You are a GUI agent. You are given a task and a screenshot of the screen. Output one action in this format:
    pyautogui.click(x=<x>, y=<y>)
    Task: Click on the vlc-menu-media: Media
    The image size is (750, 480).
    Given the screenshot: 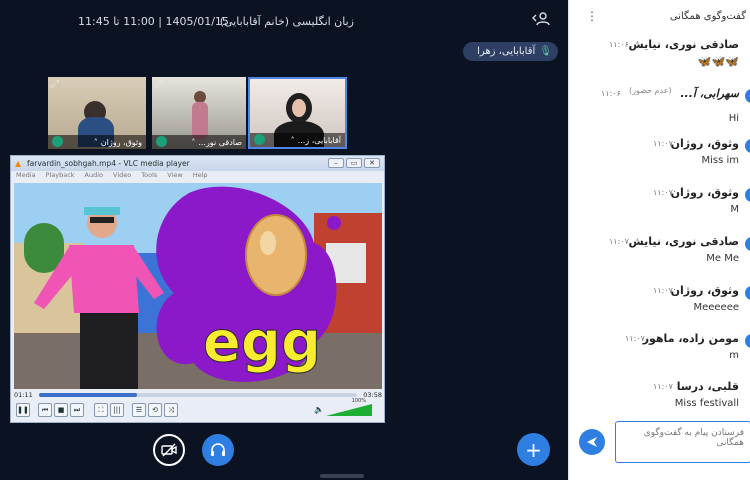 What is the action you would take?
    pyautogui.click(x=26, y=176)
    